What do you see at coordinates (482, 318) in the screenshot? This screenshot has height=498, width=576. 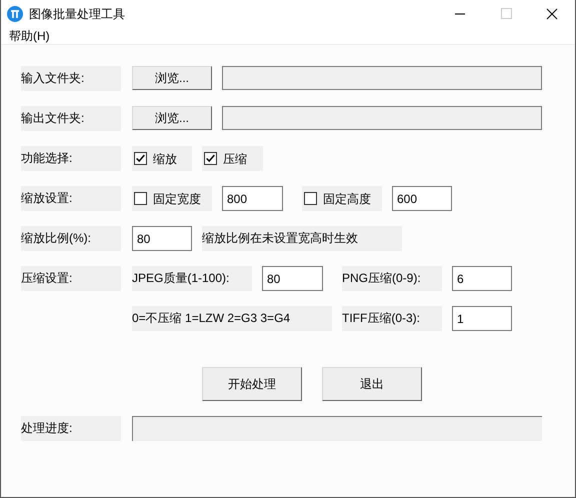 I see `input-field: 1` at bounding box center [482, 318].